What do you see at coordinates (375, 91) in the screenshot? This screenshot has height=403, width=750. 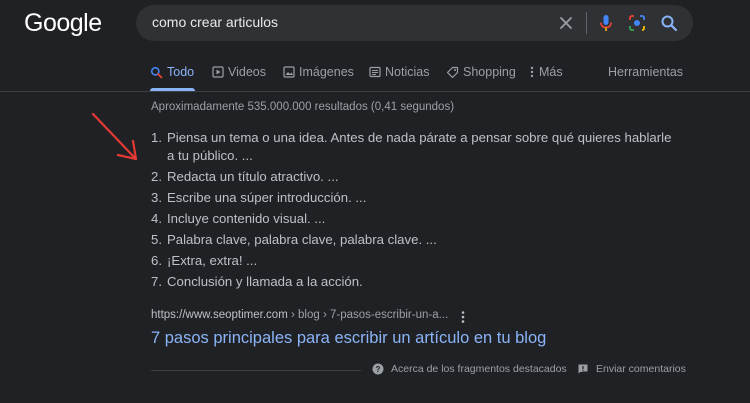 I see `header-divider` at bounding box center [375, 91].